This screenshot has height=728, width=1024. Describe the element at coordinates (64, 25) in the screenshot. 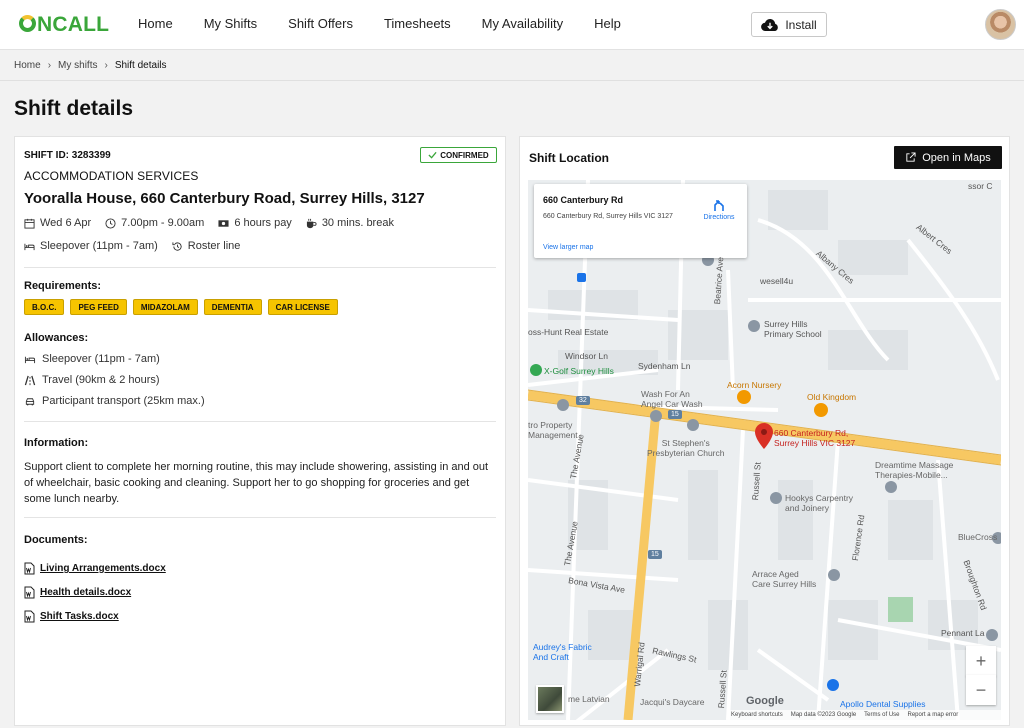

I see `oncall-logo: NCALL` at that location.